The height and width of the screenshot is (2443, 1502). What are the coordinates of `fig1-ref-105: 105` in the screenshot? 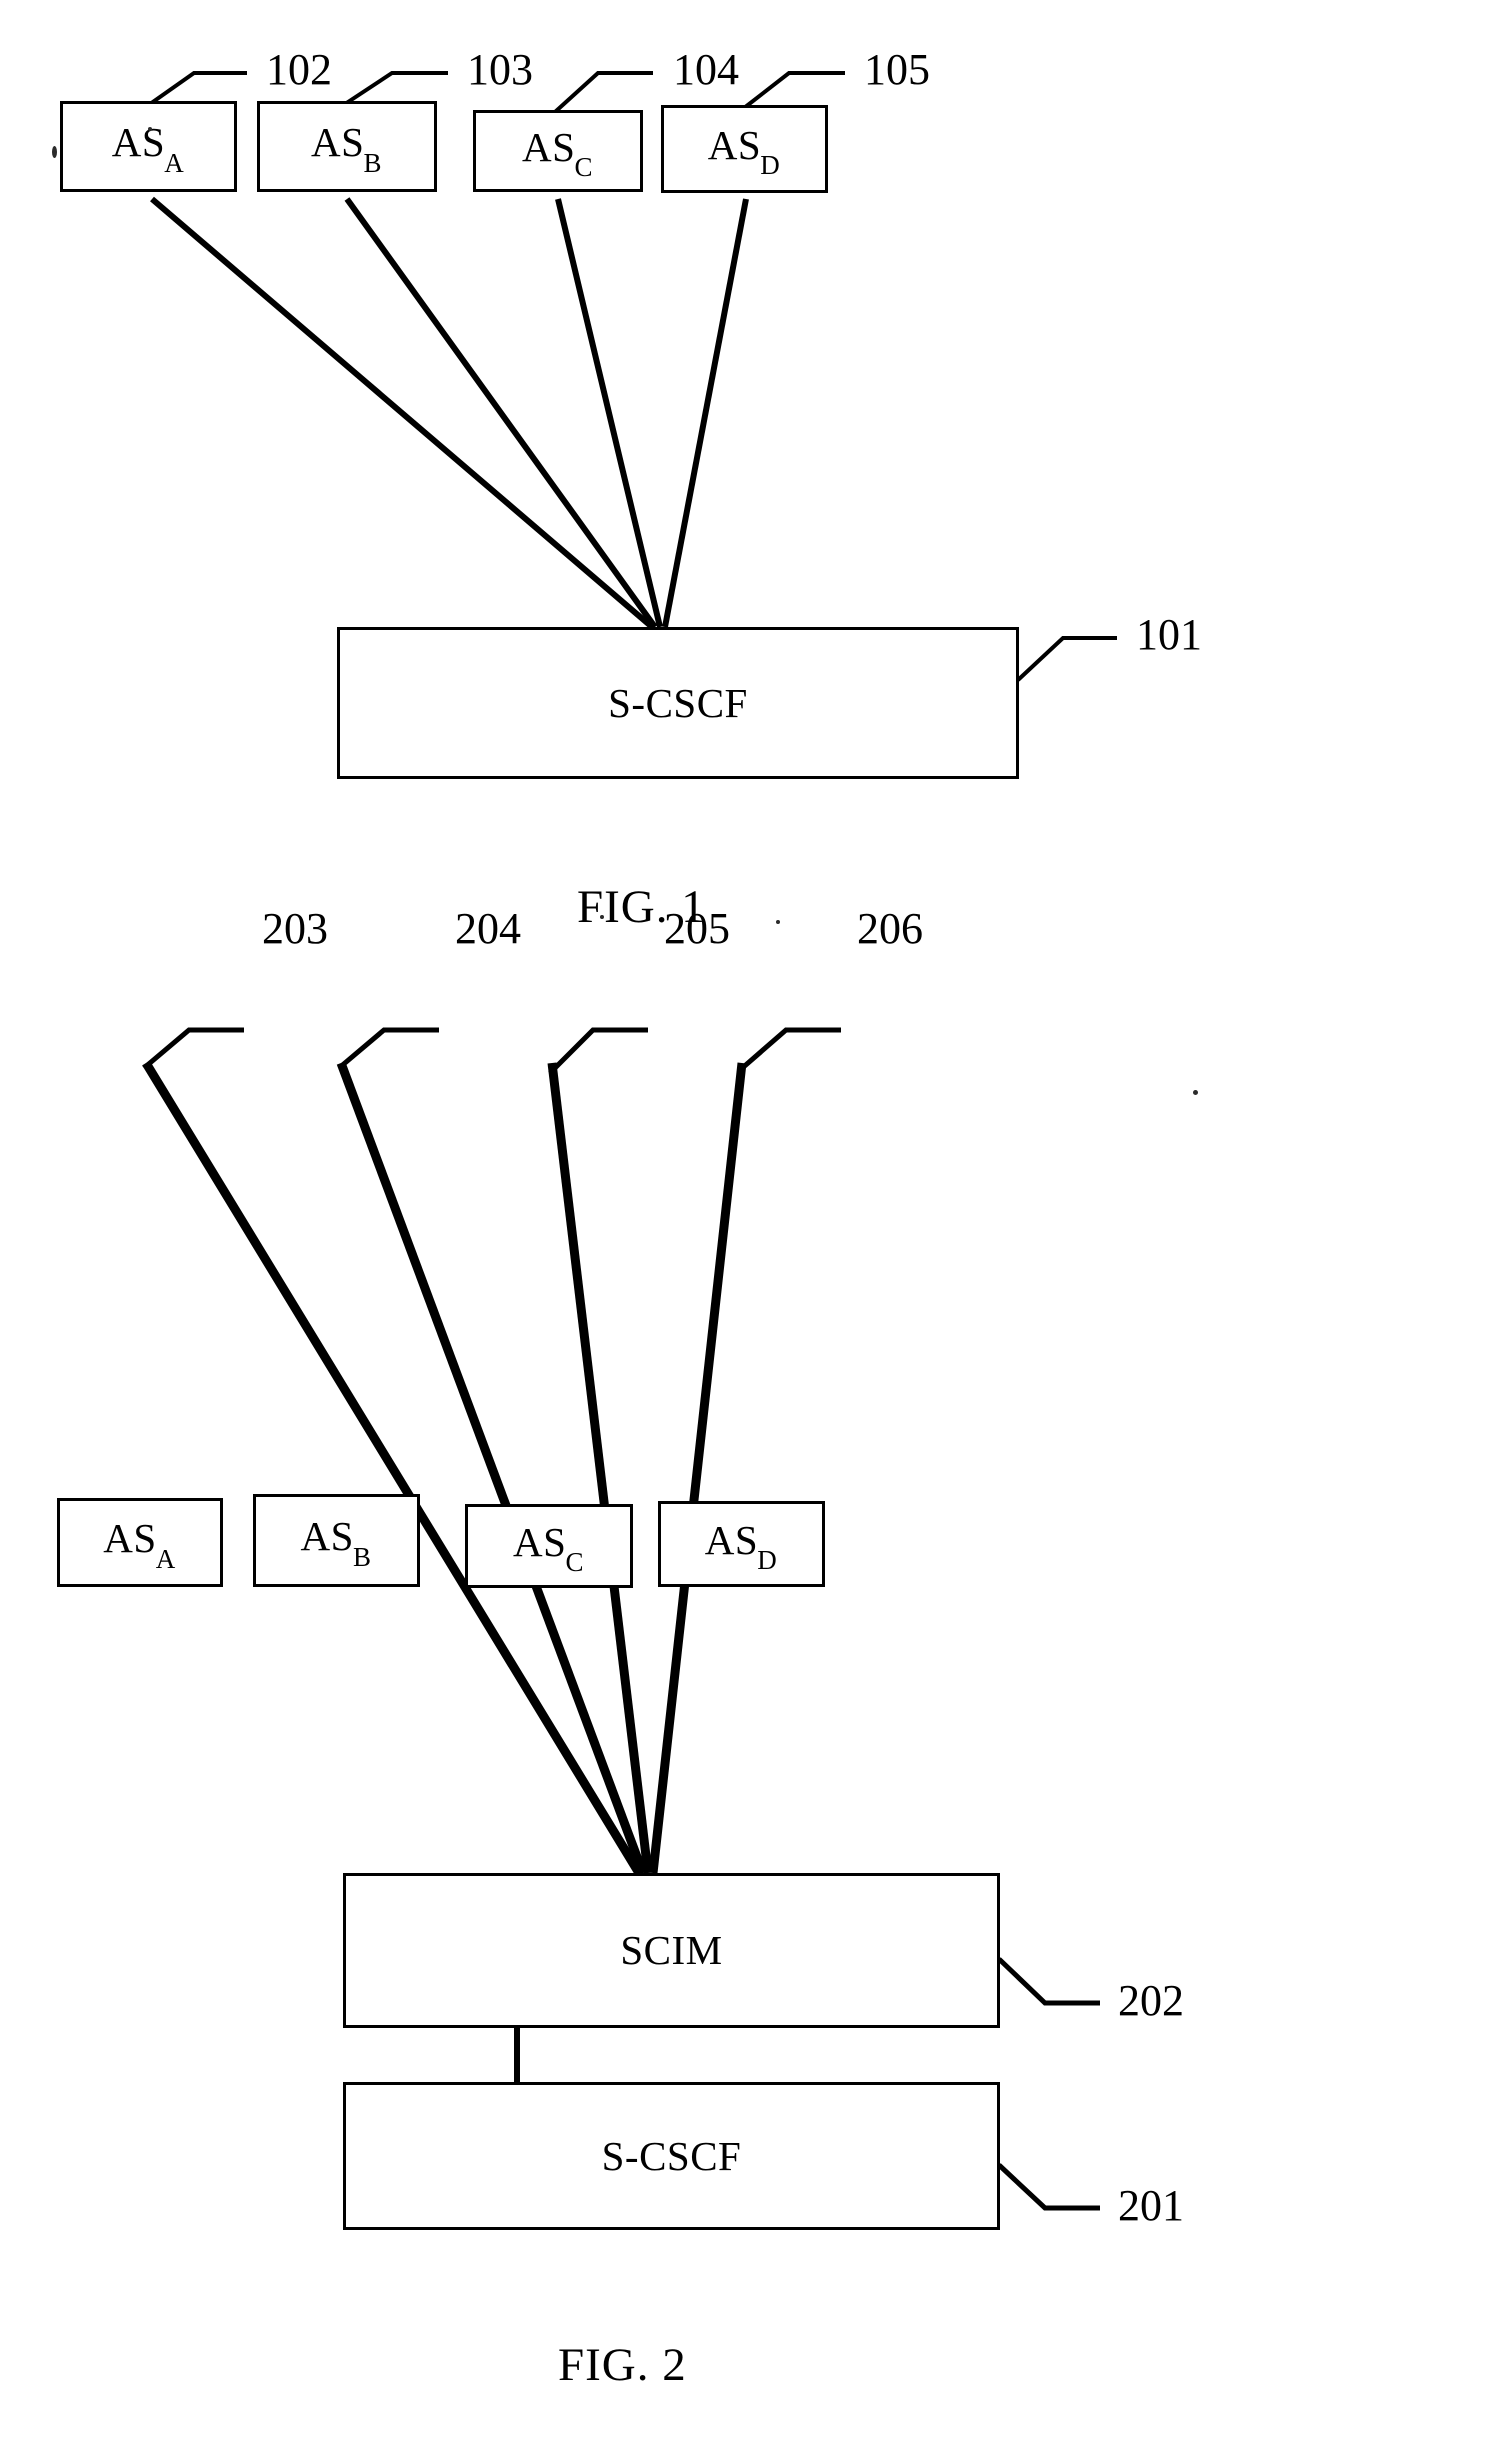 It's located at (897, 69).